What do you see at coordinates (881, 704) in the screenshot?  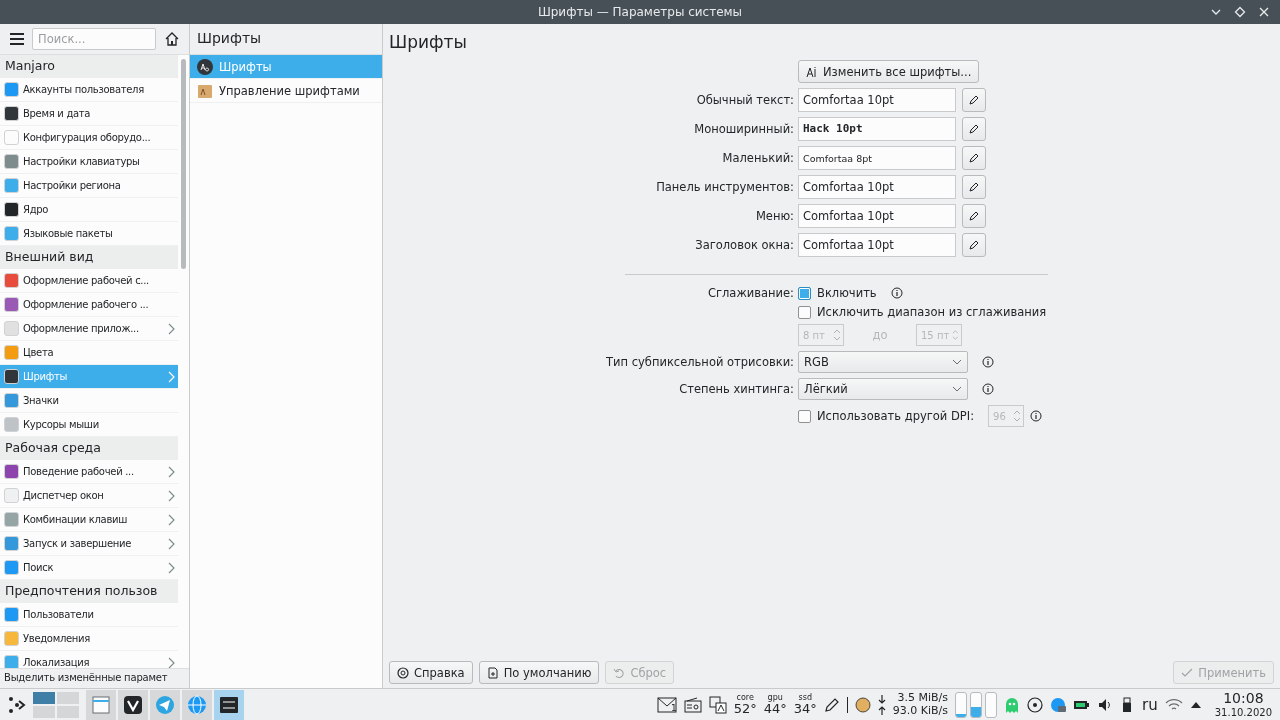 I see `transfer-arrows-icon` at bounding box center [881, 704].